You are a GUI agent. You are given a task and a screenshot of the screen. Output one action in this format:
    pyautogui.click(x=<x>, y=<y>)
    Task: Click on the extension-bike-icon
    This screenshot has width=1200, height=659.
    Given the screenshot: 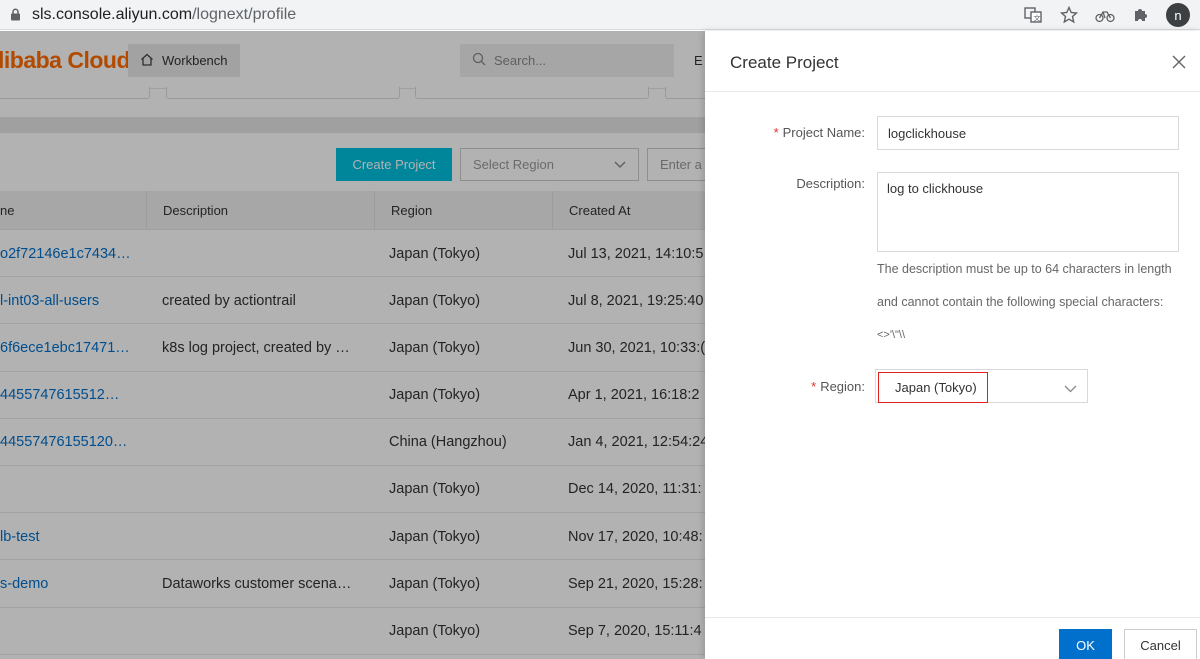 What is the action you would take?
    pyautogui.click(x=1105, y=15)
    